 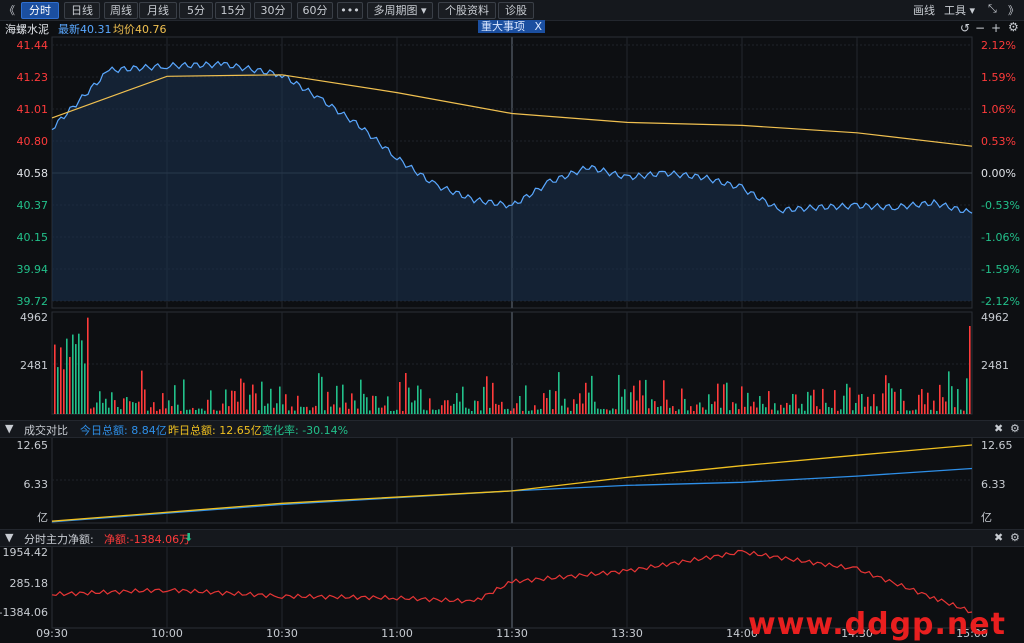 What do you see at coordinates (1000, 205) in the screenshot?
I see `pct-tick-right: -0.53%` at bounding box center [1000, 205].